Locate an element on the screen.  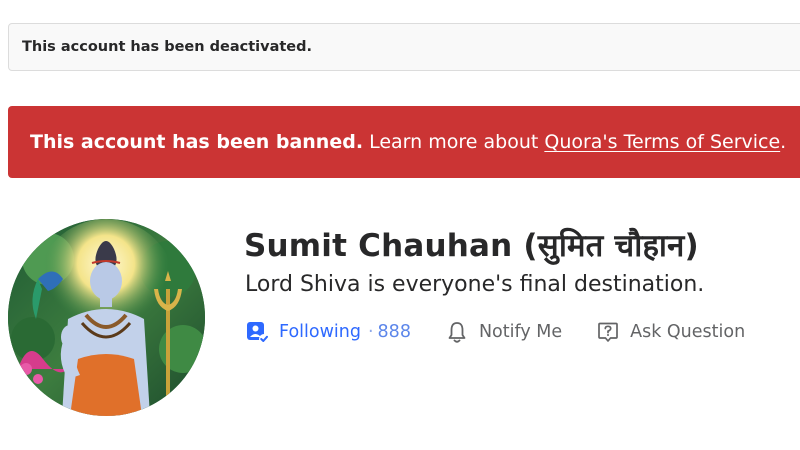
following-button: Following · 888 is located at coordinates (328, 332).